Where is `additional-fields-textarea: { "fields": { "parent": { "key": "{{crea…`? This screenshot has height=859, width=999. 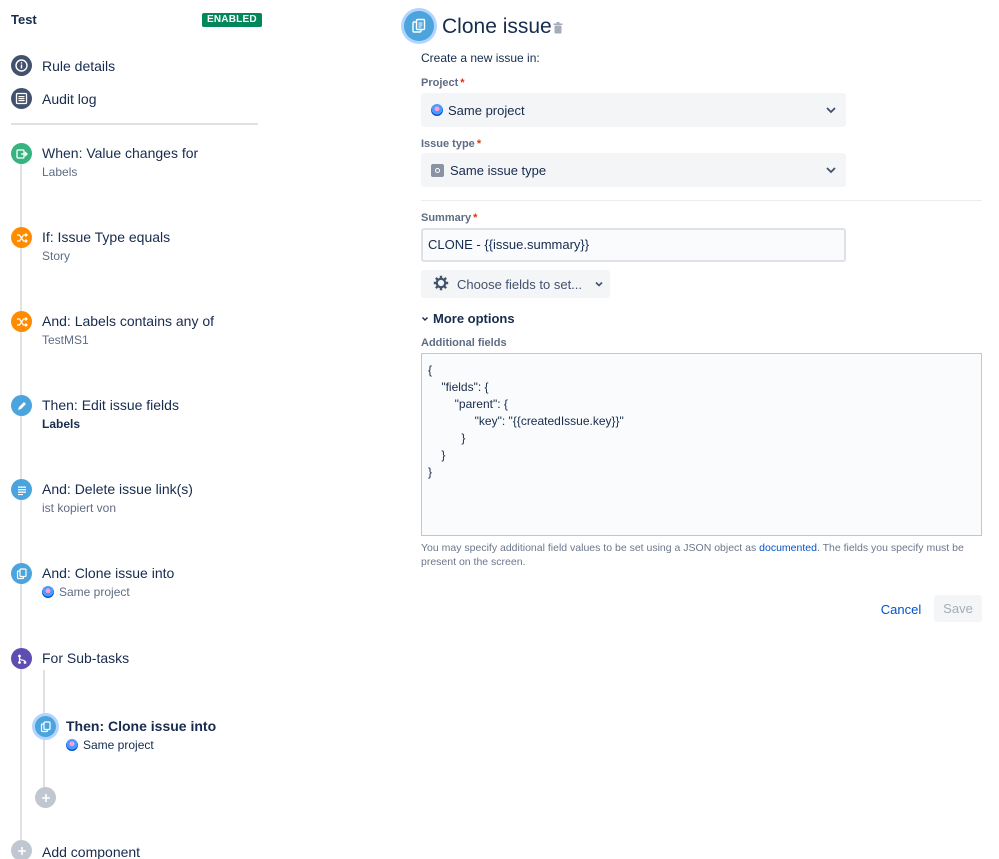
additional-fields-textarea: { "fields": { "parent": { "key": "{{crea… is located at coordinates (701, 444).